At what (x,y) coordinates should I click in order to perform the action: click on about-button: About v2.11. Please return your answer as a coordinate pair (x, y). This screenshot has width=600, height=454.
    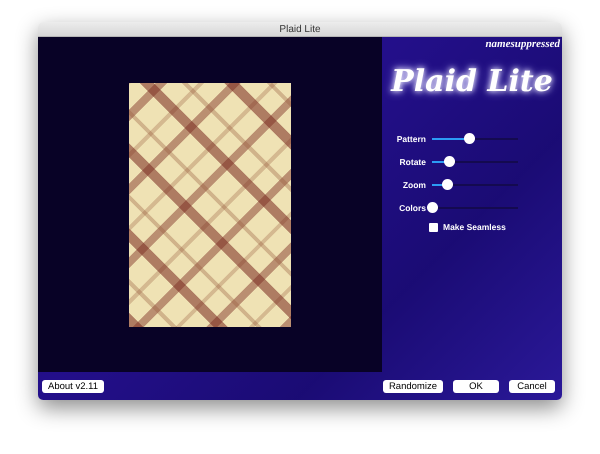
    Looking at the image, I should click on (73, 386).